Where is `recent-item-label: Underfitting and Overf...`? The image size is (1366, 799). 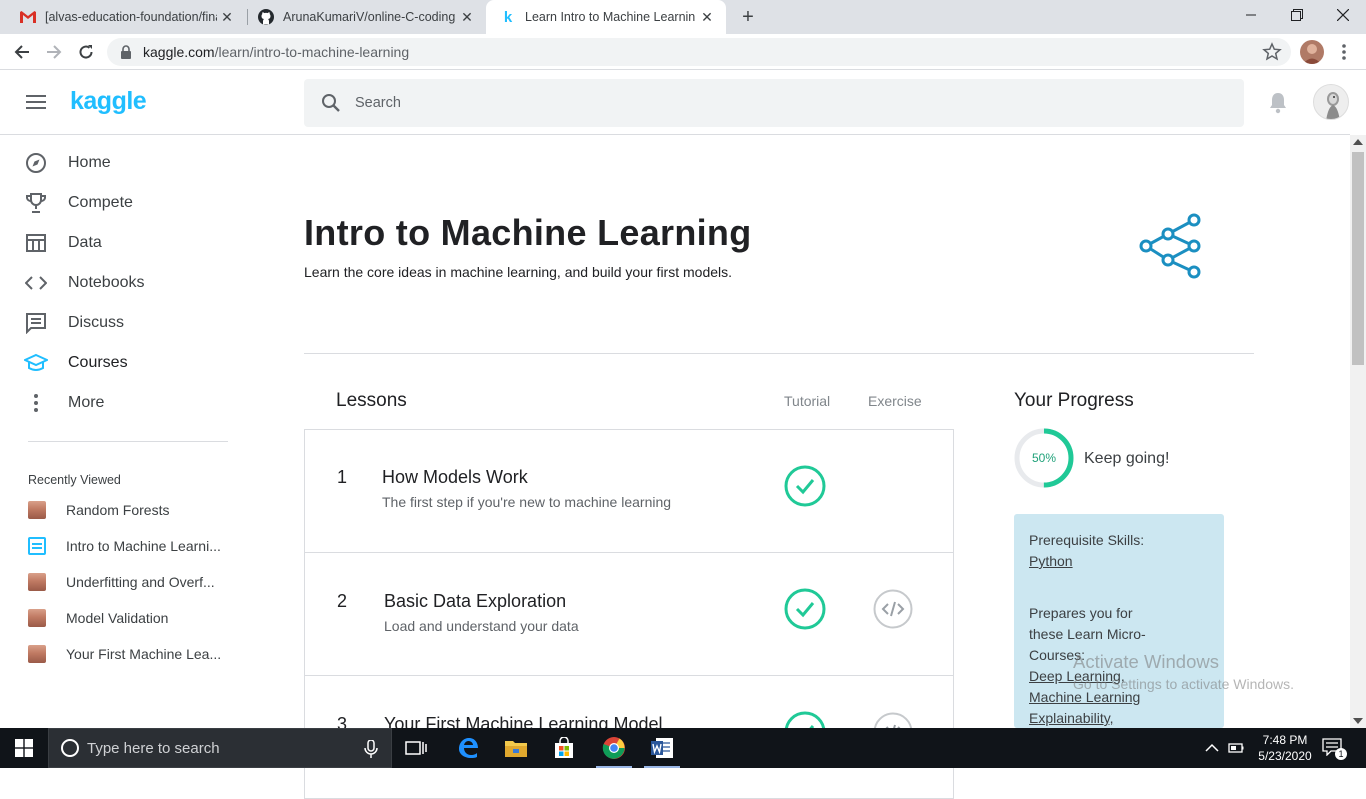 recent-item-label: Underfitting and Overf... is located at coordinates (140, 582).